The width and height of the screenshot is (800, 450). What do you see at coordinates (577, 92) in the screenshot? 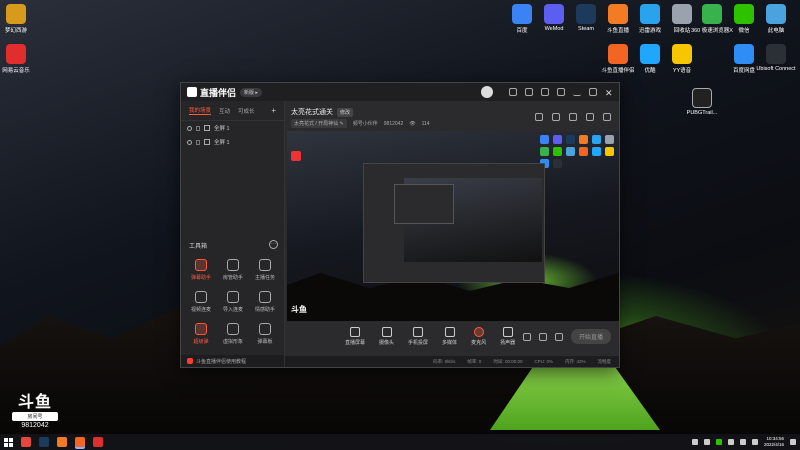
I see `minimize-icon` at bounding box center [577, 92].